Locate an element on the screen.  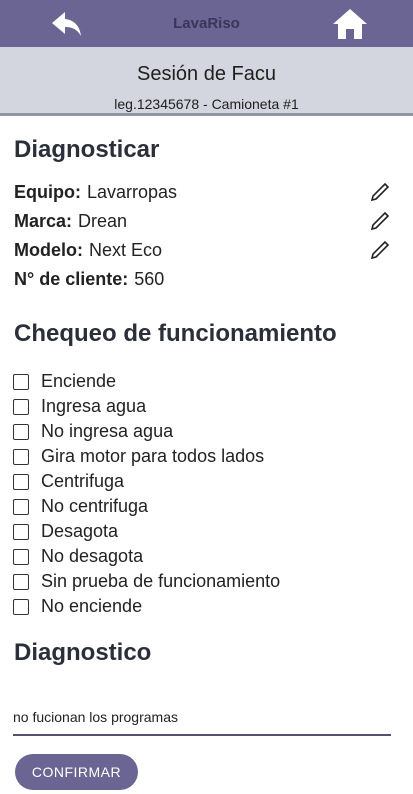
edit-equipo-pencil-icon is located at coordinates (380, 192).